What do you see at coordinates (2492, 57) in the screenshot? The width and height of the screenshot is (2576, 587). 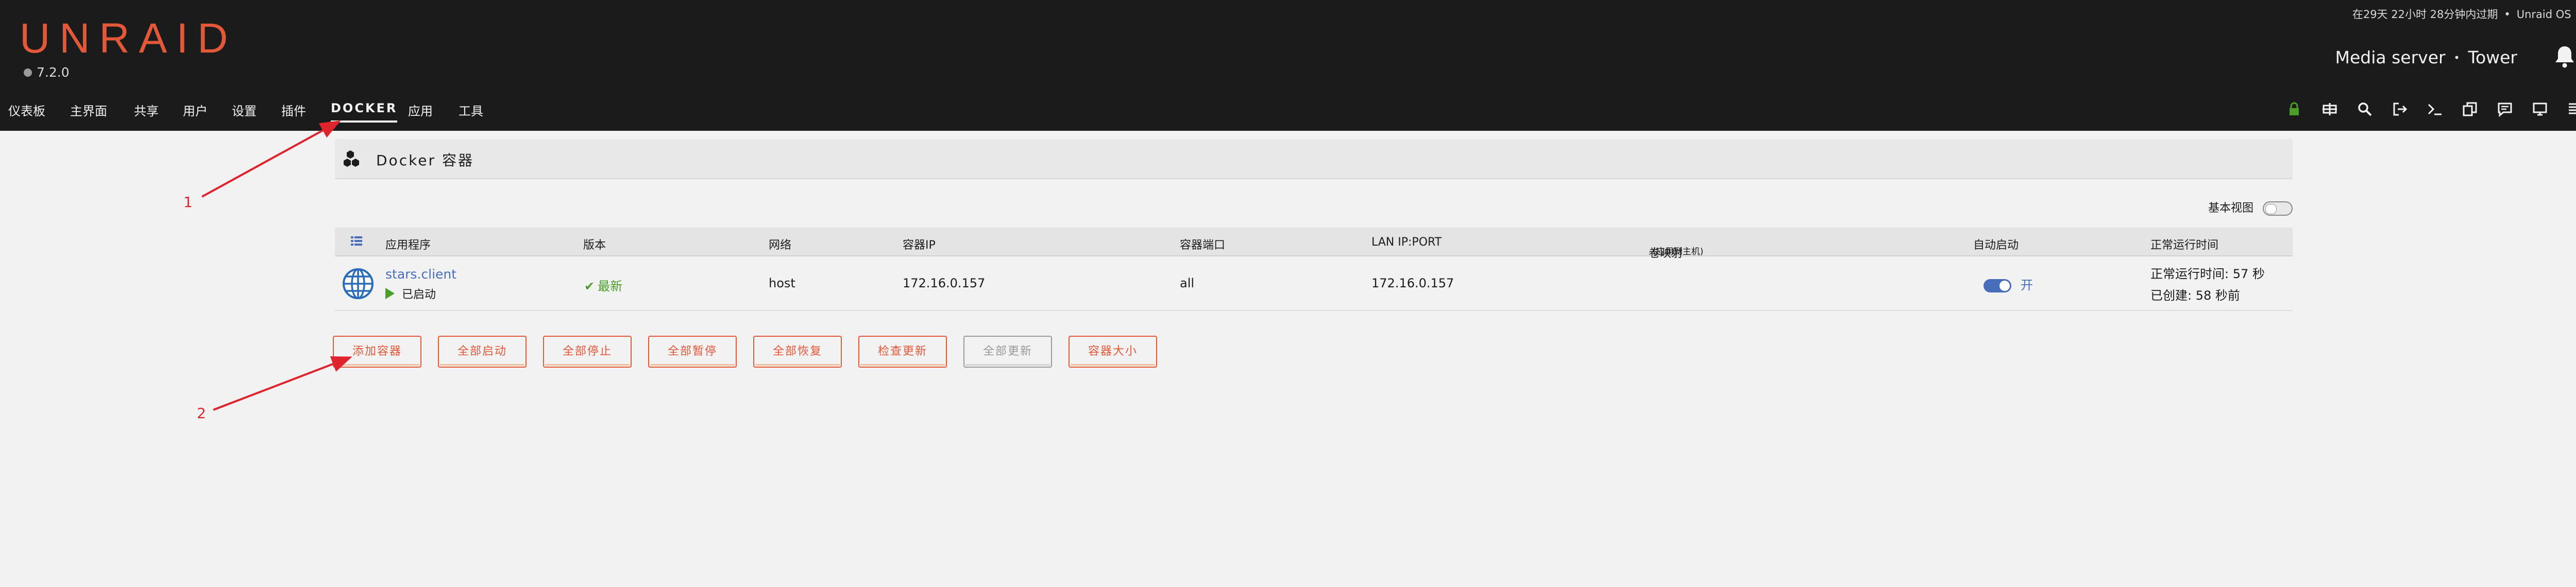 I see `server-name: Tower` at bounding box center [2492, 57].